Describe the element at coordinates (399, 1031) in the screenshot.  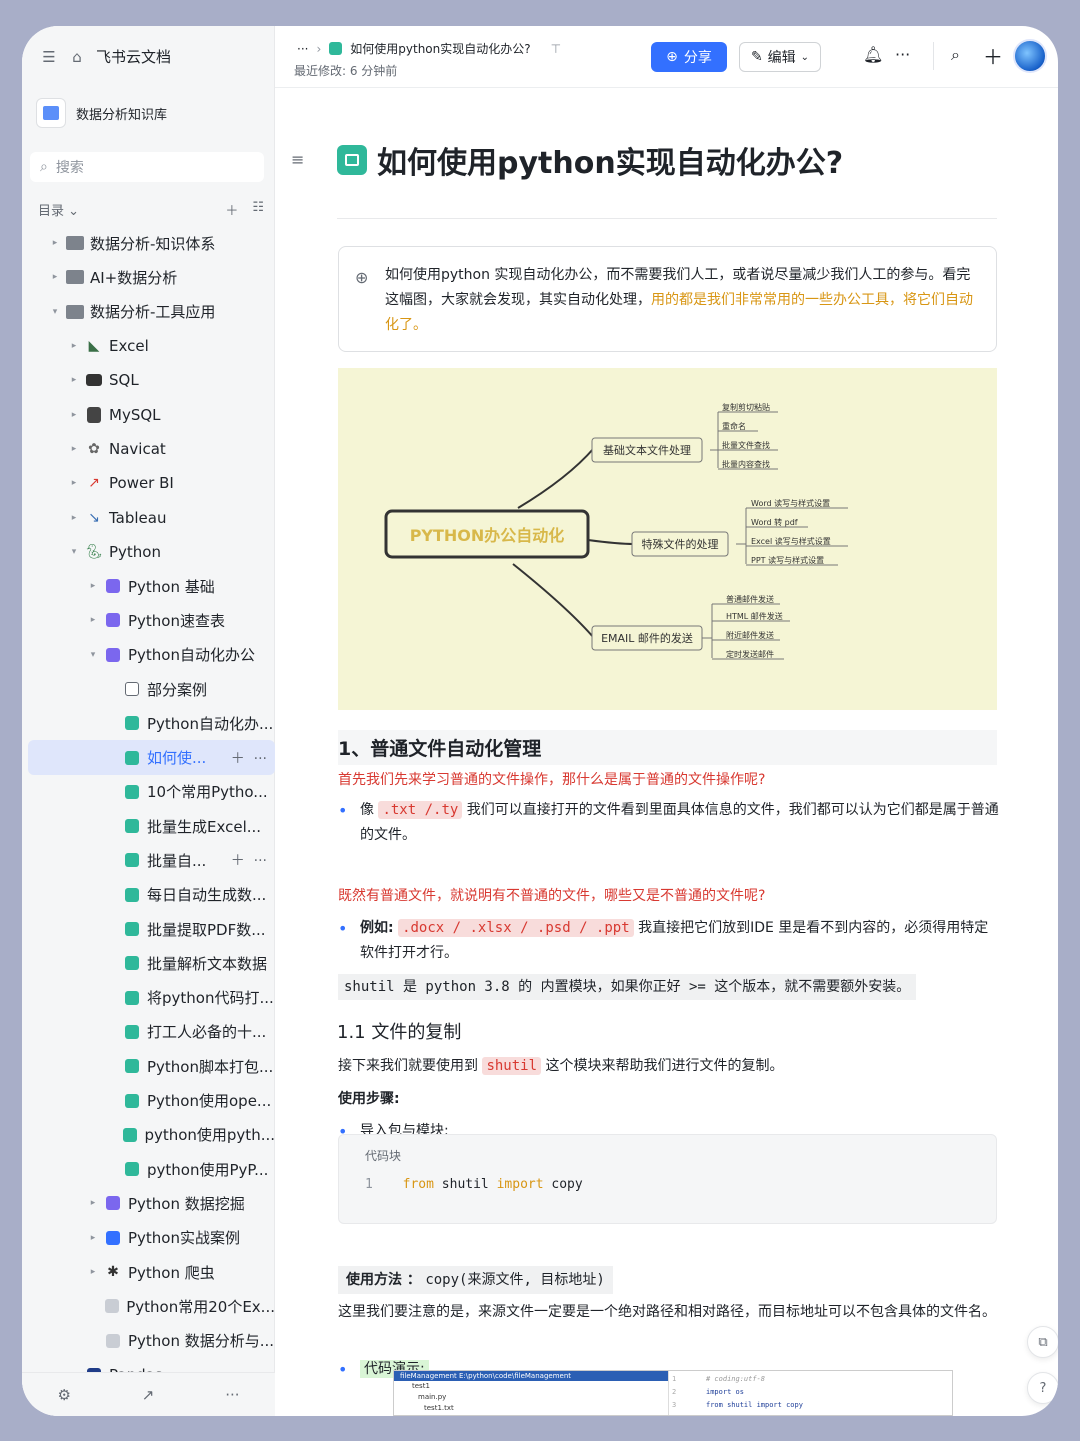
I see `heading-2: 1.1 文件的复制` at that location.